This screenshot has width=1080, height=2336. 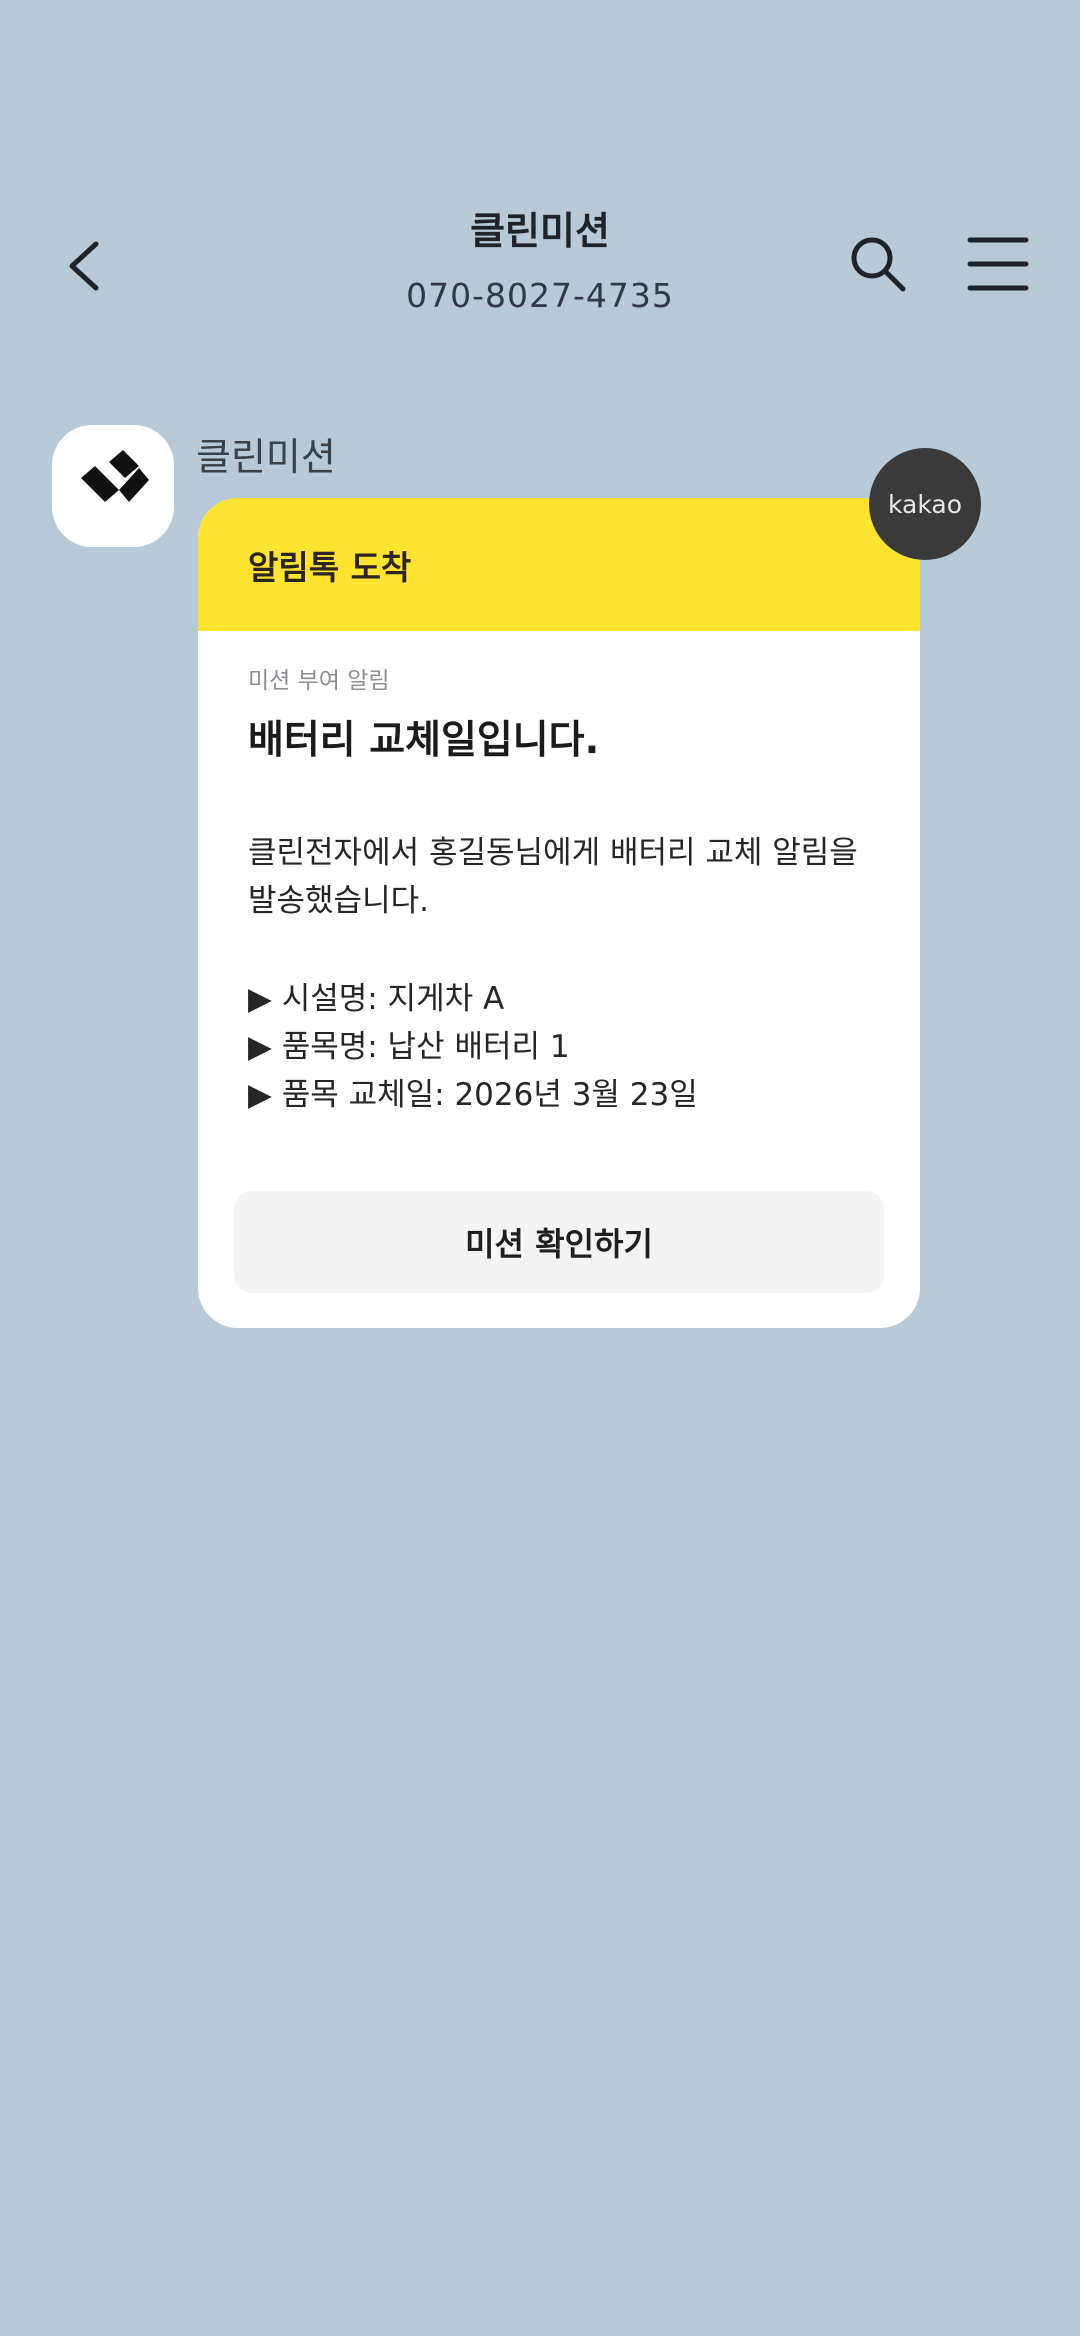 I want to click on kakao-badge: kakao, so click(x=925, y=504).